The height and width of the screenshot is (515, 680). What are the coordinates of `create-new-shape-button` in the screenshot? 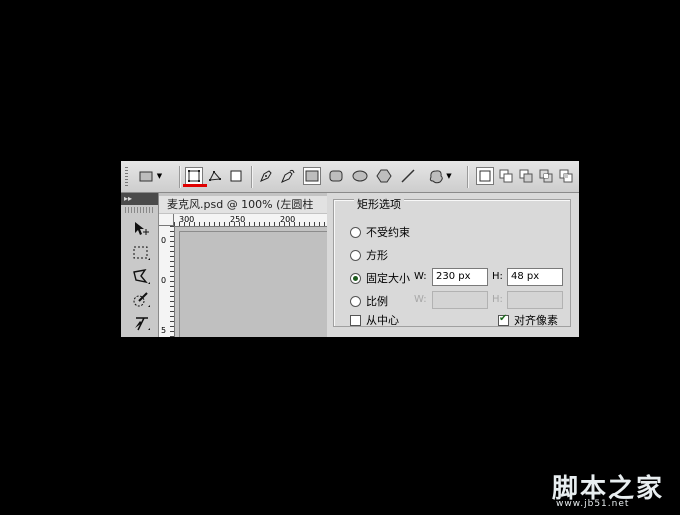 It's located at (485, 176).